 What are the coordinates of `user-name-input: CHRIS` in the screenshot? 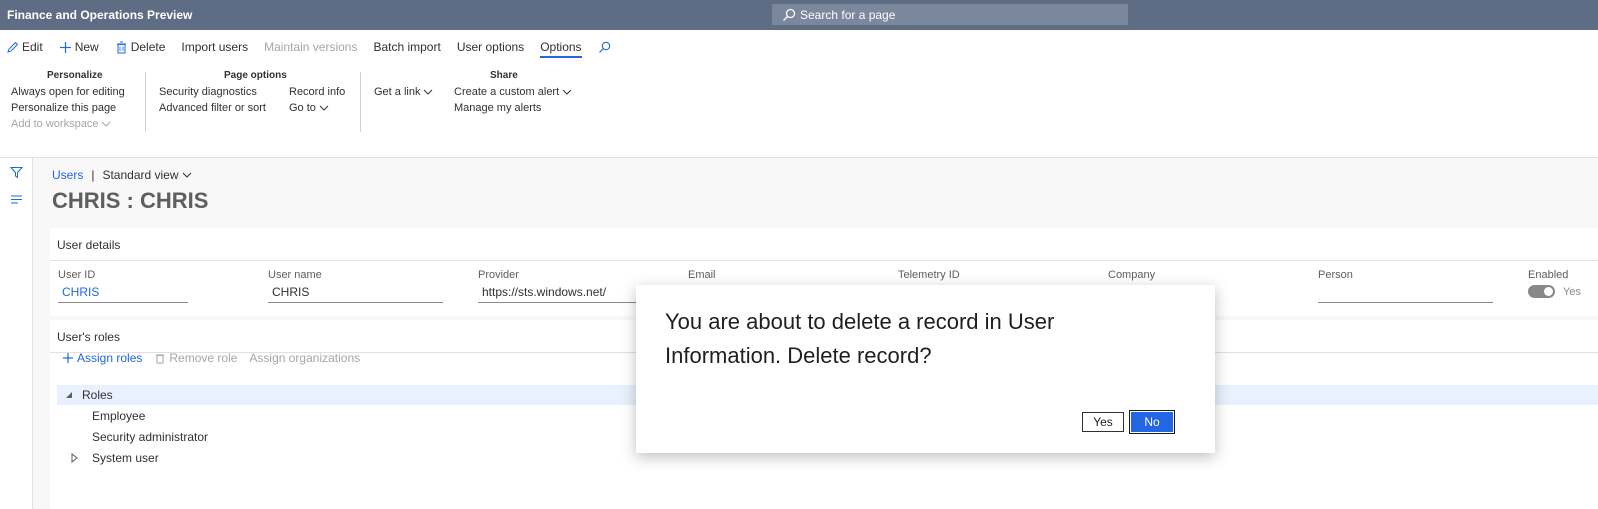 It's located at (355, 294).